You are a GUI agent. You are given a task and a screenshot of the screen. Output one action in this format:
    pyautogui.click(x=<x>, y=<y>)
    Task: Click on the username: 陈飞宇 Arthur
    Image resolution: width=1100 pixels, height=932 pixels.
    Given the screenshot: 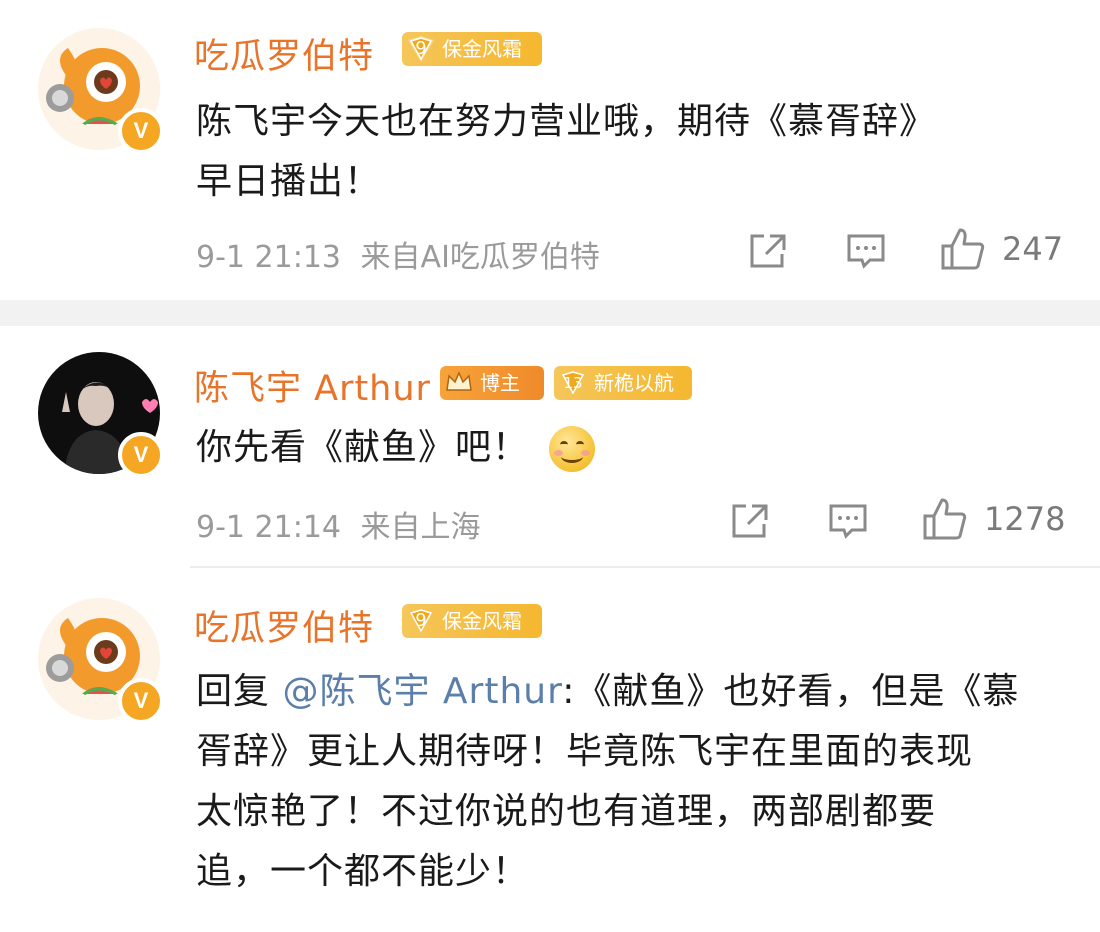 What is the action you would take?
    pyautogui.click(x=312, y=385)
    